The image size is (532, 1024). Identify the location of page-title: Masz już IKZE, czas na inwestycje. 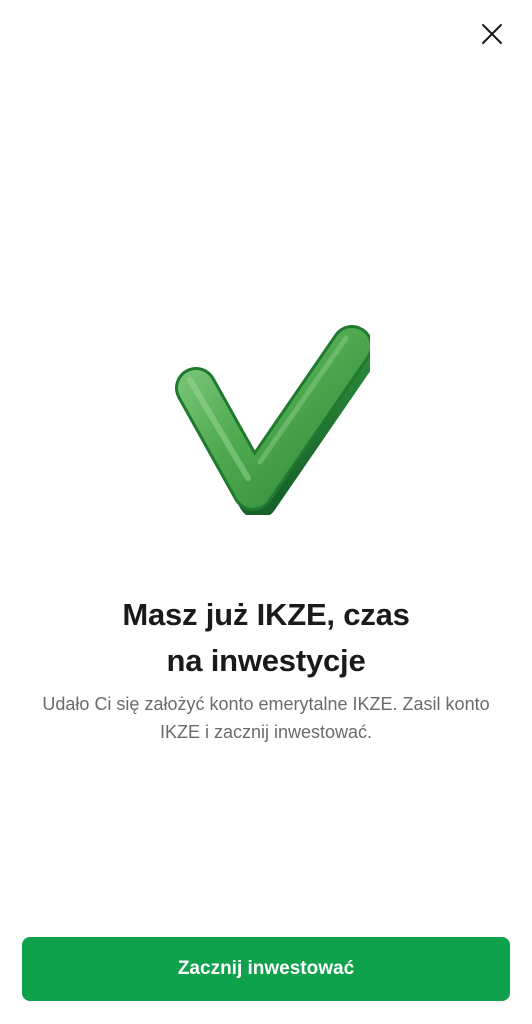
(266, 638).